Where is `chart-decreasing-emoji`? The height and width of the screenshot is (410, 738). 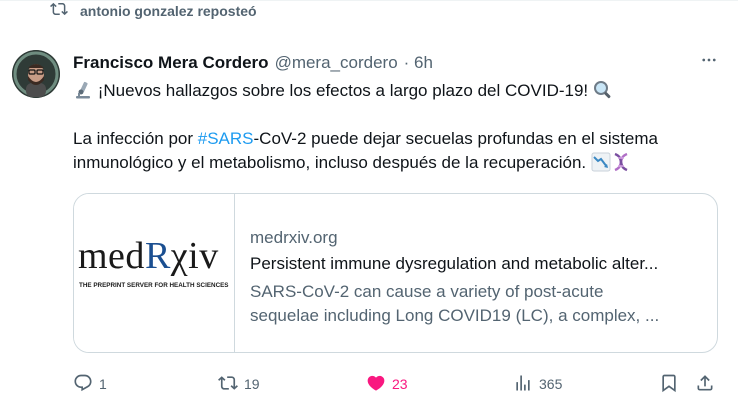
chart-decreasing-emoji is located at coordinates (601, 162).